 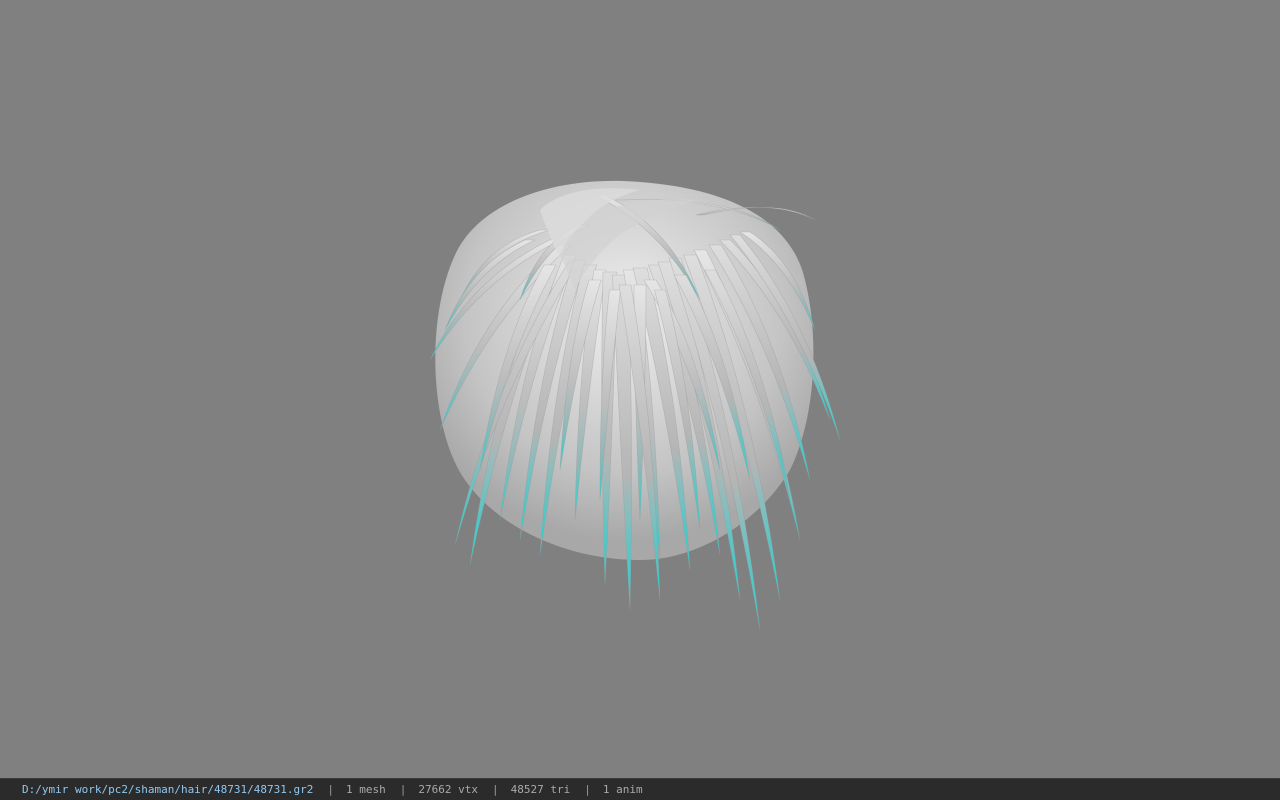 I want to click on vertex-count: 27662 vtx, so click(x=448, y=789).